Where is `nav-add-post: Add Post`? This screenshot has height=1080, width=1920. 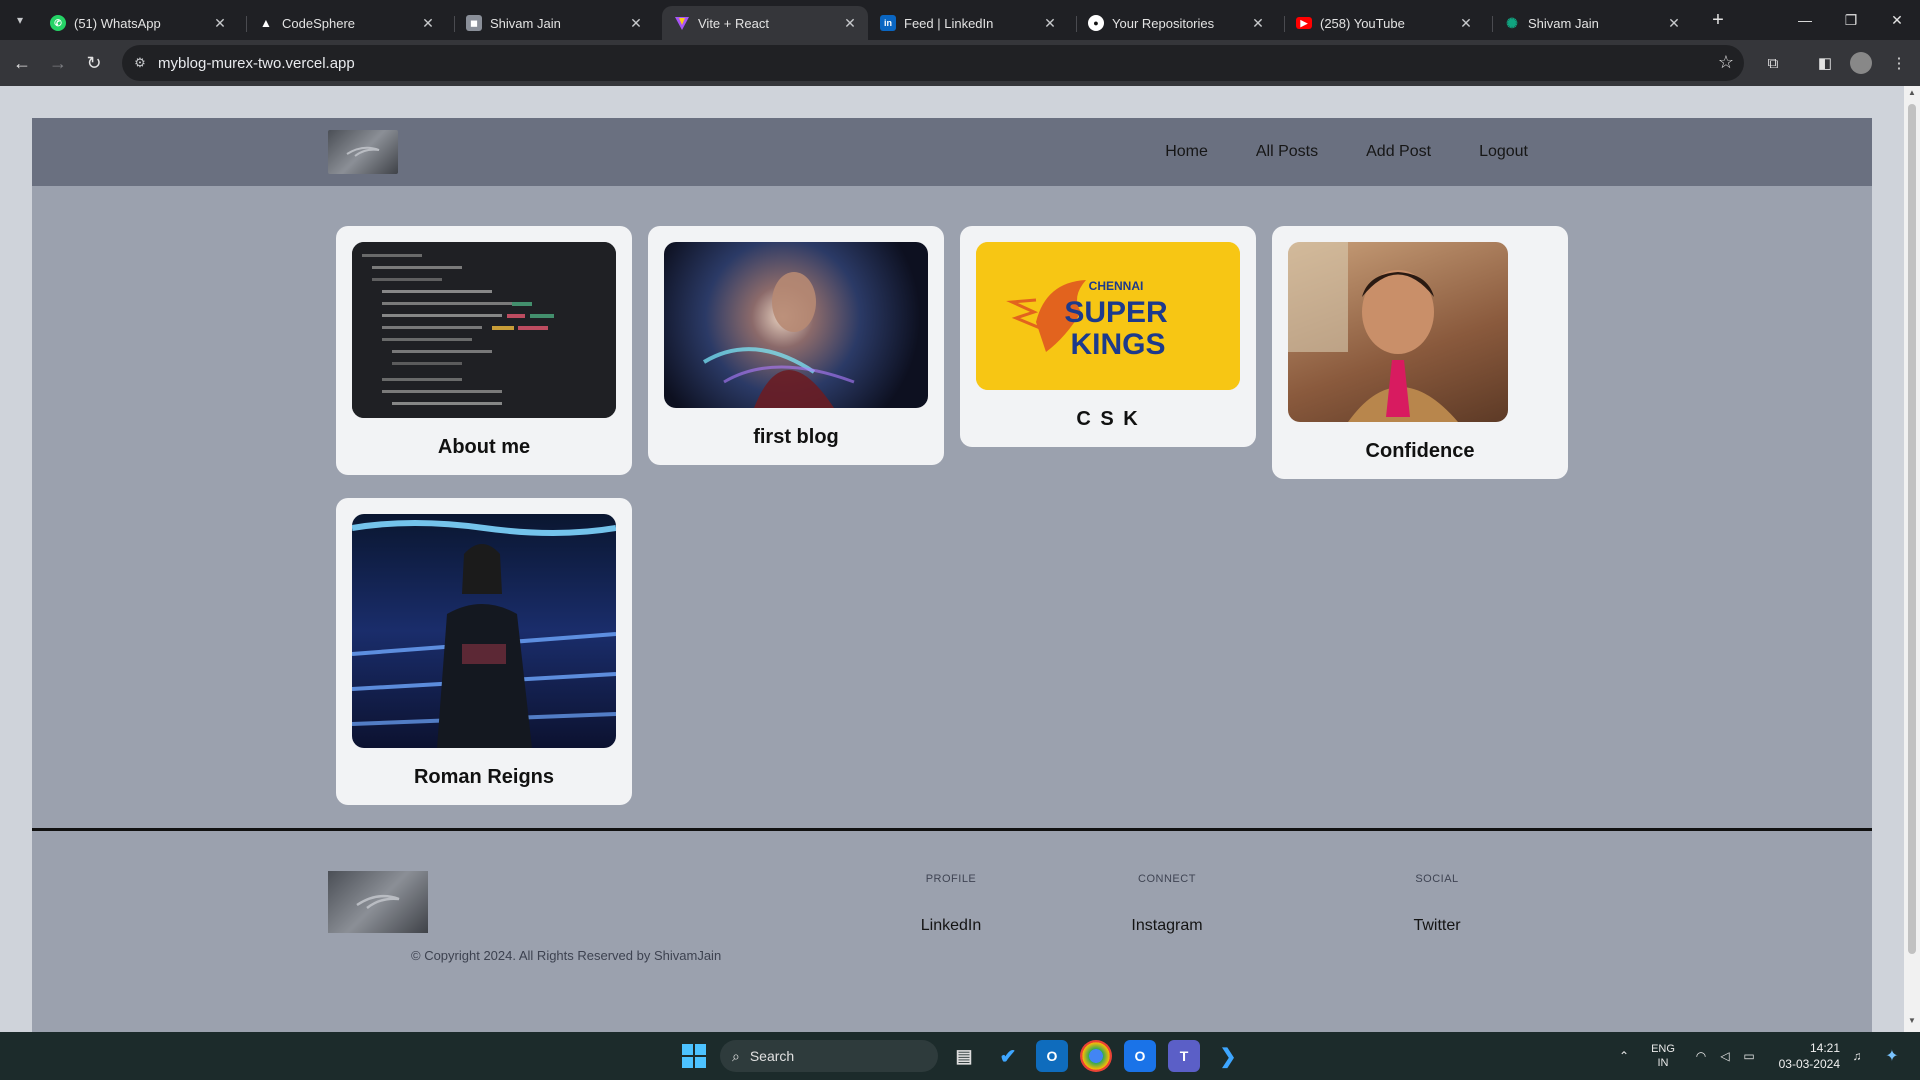 nav-add-post: Add Post is located at coordinates (1398, 152).